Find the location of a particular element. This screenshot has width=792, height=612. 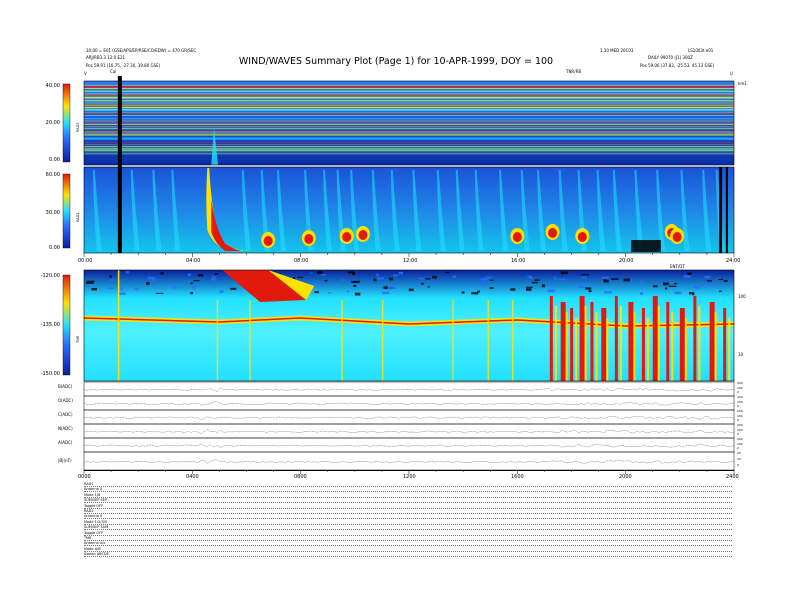

rad1-xtick-5: 20:00 is located at coordinates (626, 261).